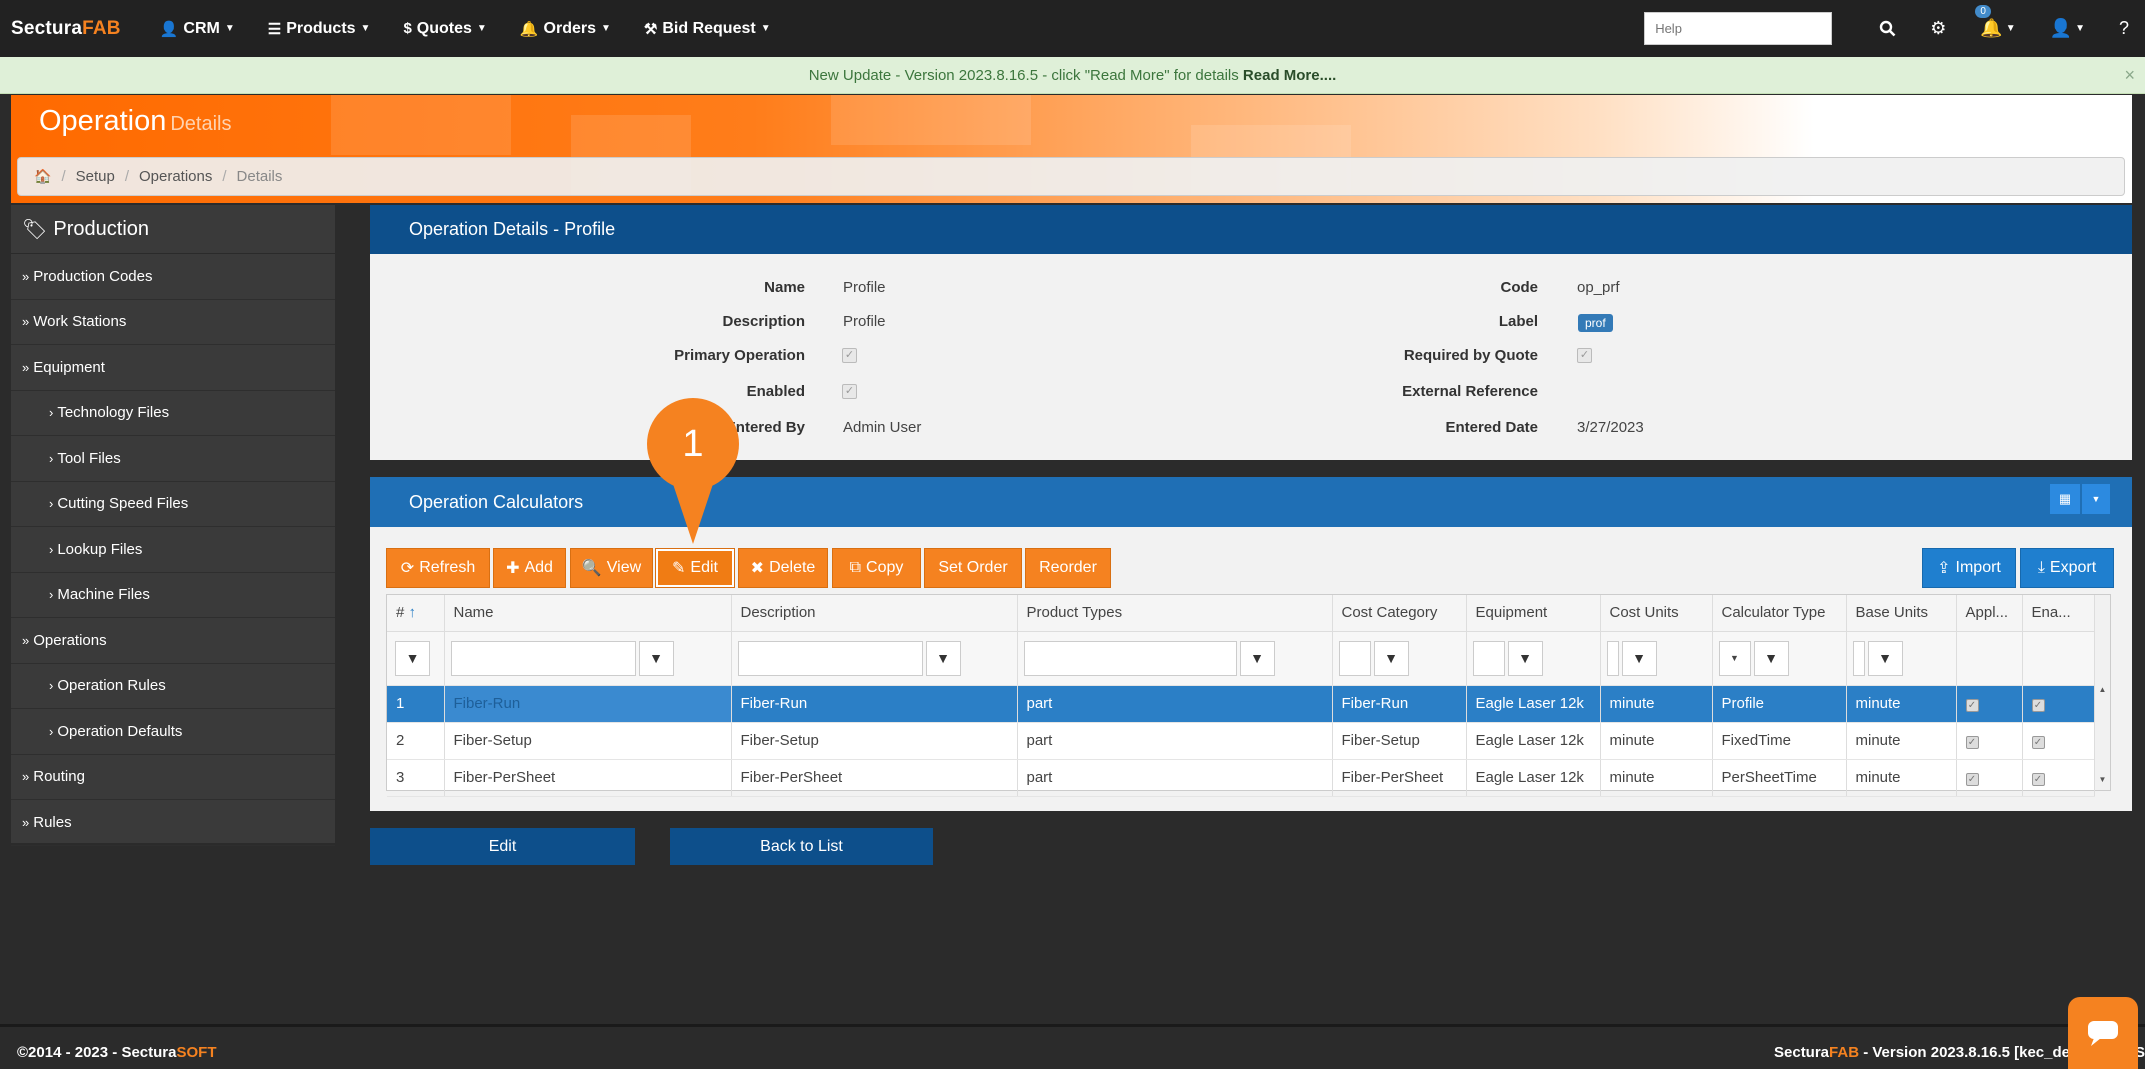  I want to click on sidebar-item-cutting-speed-files: › Cutting Speed Files, so click(173, 504).